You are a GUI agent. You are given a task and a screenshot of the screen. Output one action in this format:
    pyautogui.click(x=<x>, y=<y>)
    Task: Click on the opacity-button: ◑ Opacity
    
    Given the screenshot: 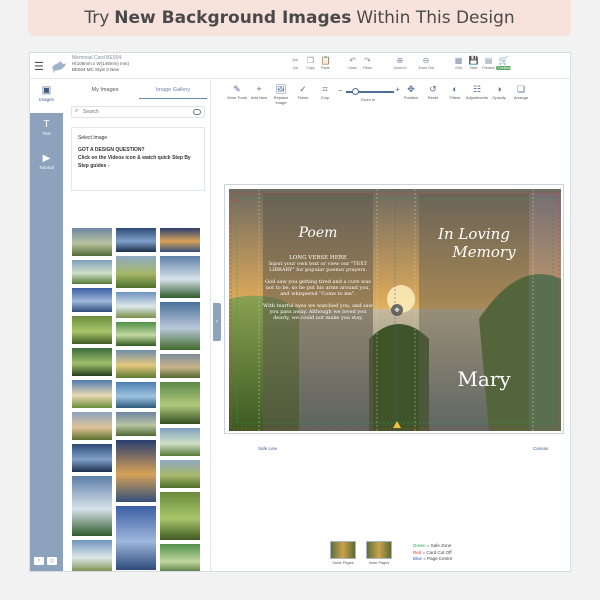 What is the action you would take?
    pyautogui.click(x=499, y=94)
    